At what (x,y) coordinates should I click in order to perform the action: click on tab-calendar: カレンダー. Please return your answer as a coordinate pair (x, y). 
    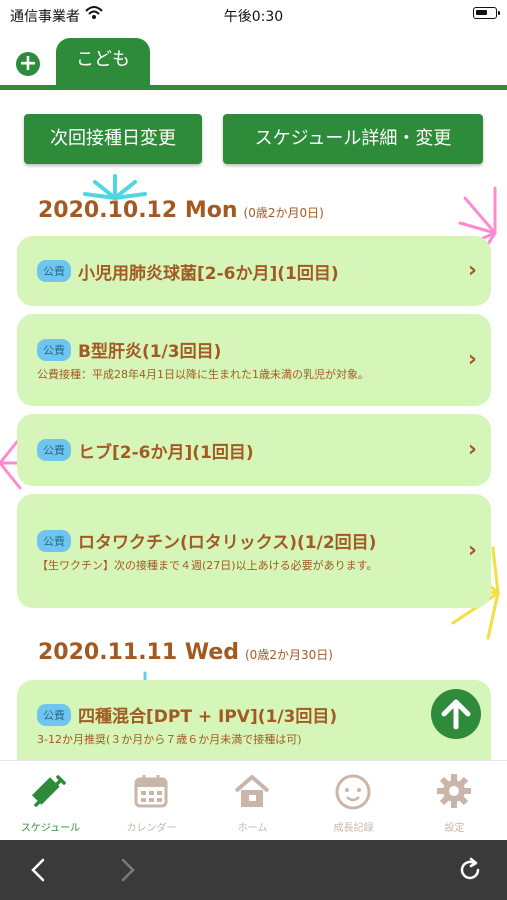
    Looking at the image, I should click on (151, 801).